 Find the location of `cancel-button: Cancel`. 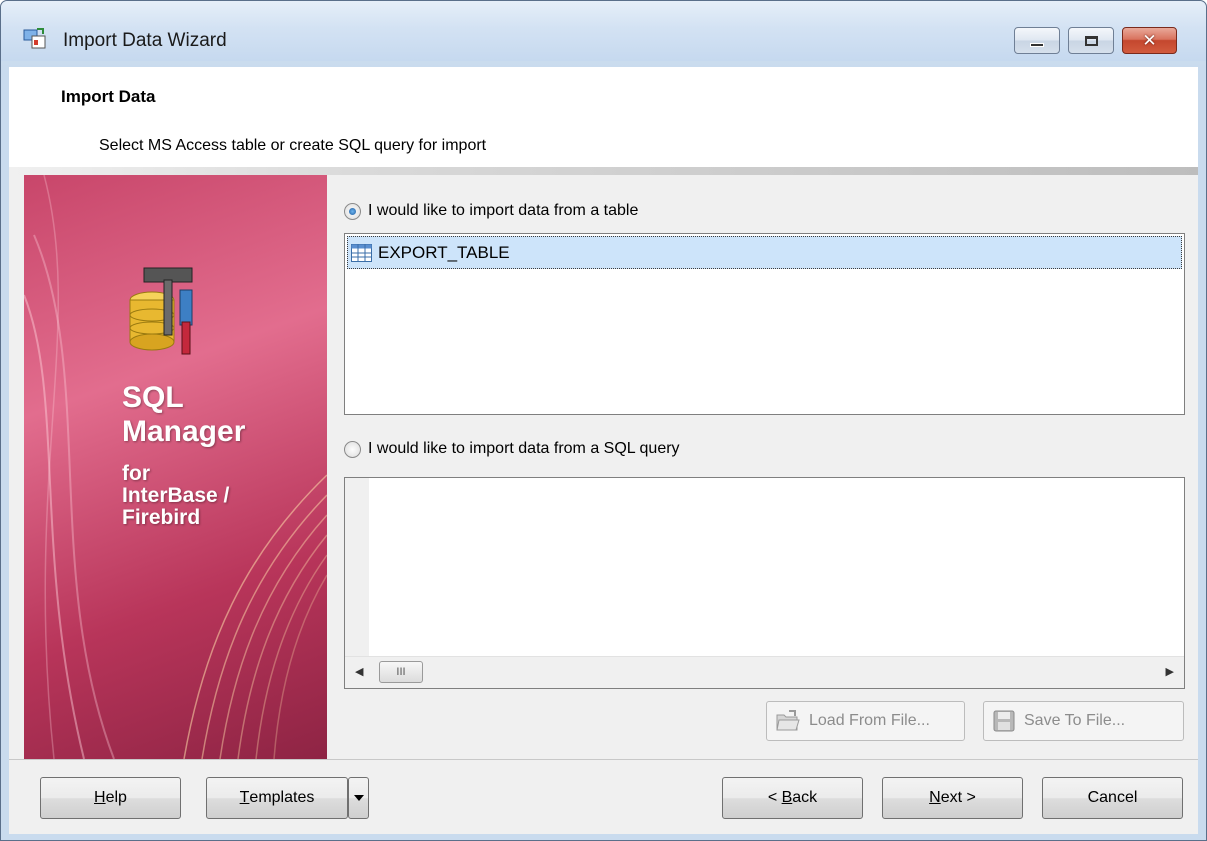

cancel-button: Cancel is located at coordinates (1112, 798).